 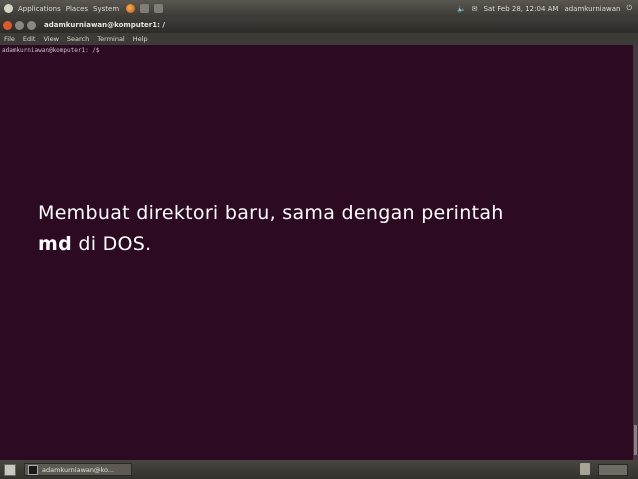 I want to click on volume-icon: 🔈, so click(x=461, y=9).